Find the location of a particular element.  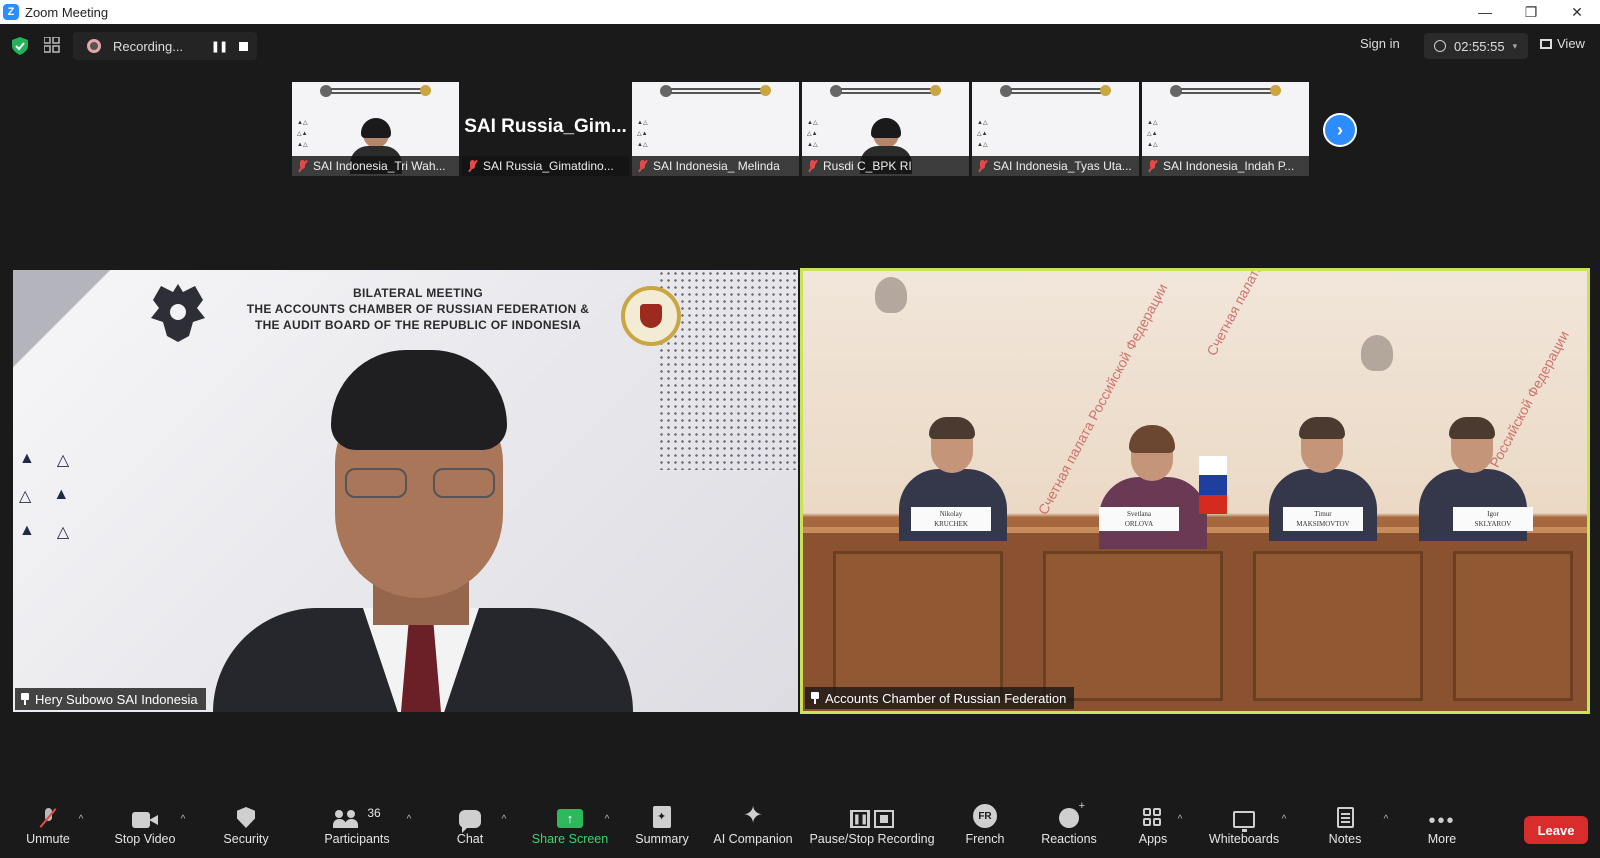

apps-icon is located at coordinates (1153, 818).